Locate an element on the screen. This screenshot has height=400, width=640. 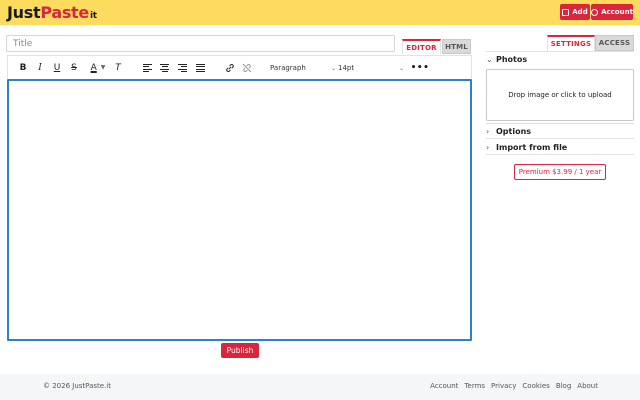
align-center-icon is located at coordinates (164, 68).